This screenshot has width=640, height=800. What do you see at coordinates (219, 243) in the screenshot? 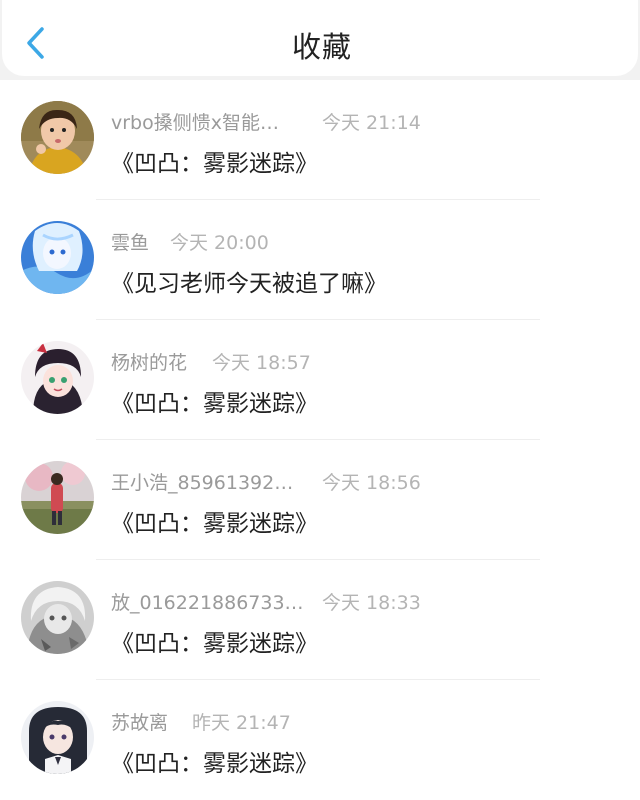
I see `timestamp: 今天 20:00` at bounding box center [219, 243].